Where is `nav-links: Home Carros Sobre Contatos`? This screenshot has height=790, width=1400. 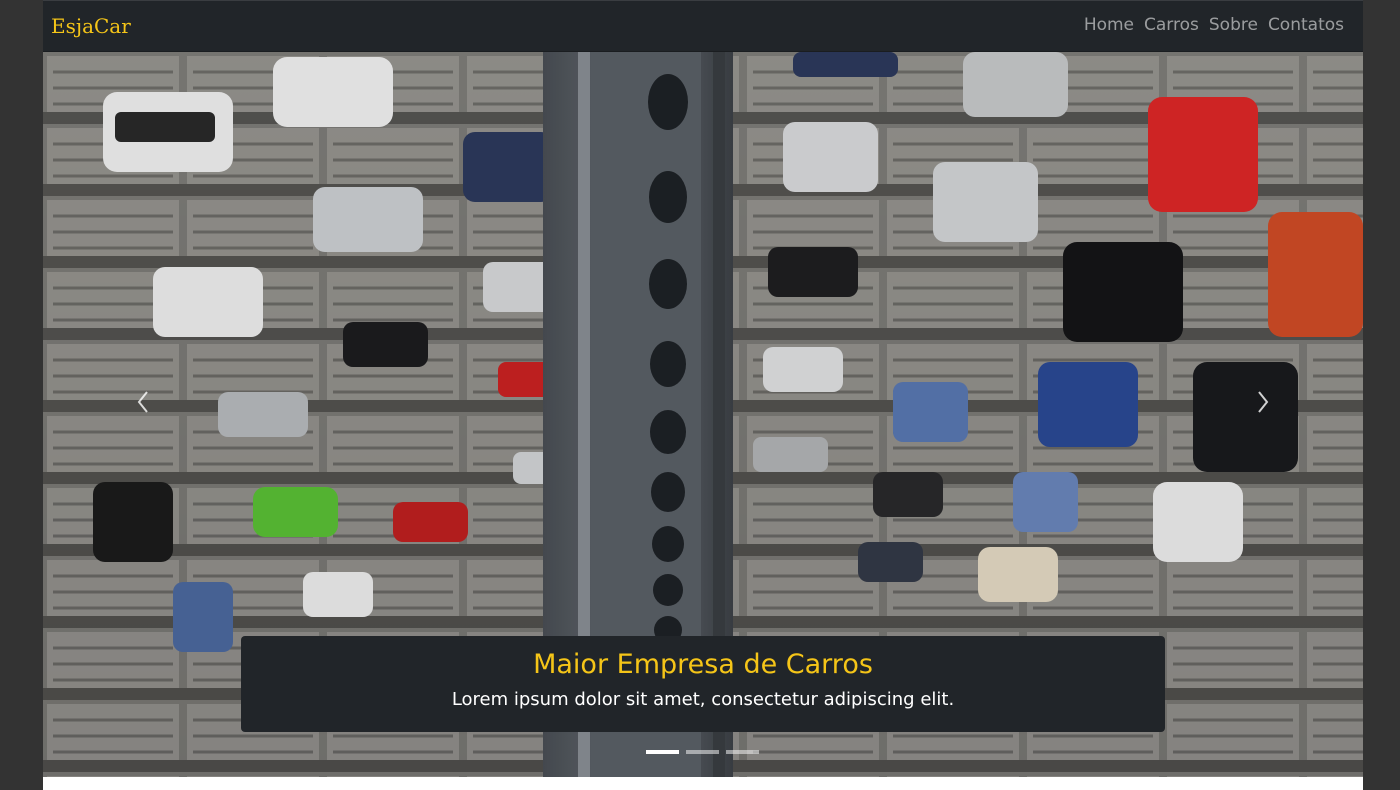
nav-links: Home Carros Sobre Contatos is located at coordinates (1214, 25).